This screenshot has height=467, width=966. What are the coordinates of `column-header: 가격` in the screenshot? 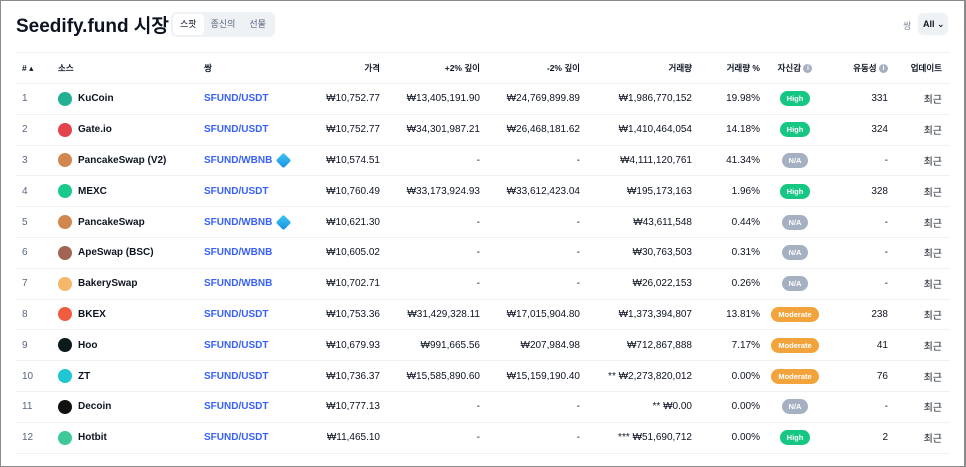 It's located at (348, 68).